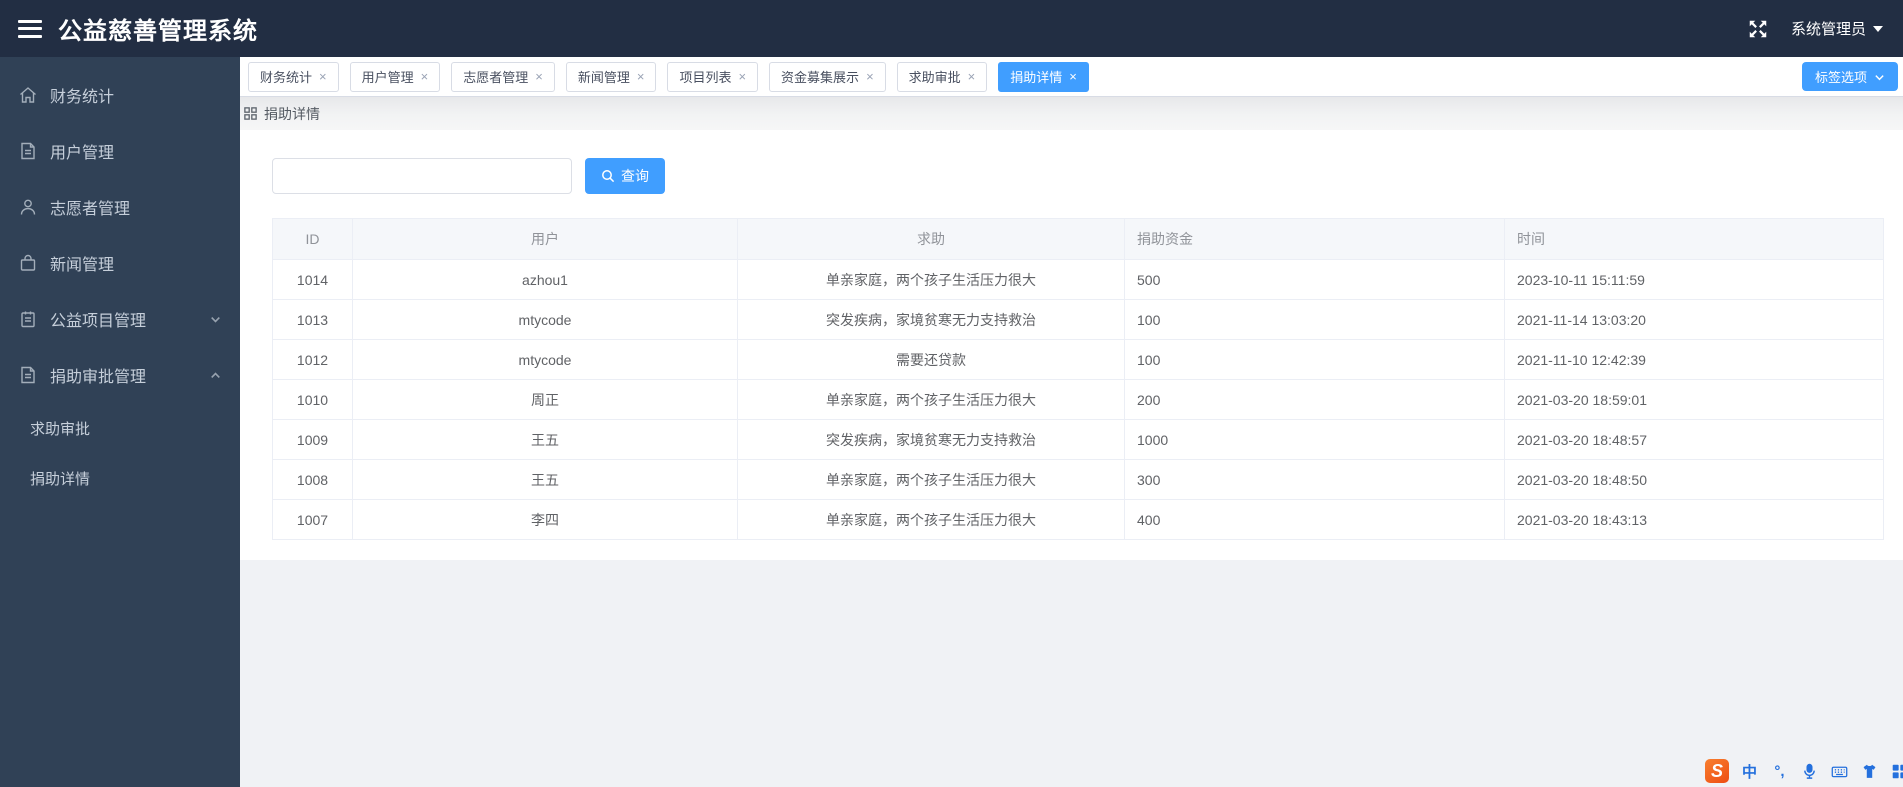  What do you see at coordinates (28, 95) in the screenshot?
I see `home-icon` at bounding box center [28, 95].